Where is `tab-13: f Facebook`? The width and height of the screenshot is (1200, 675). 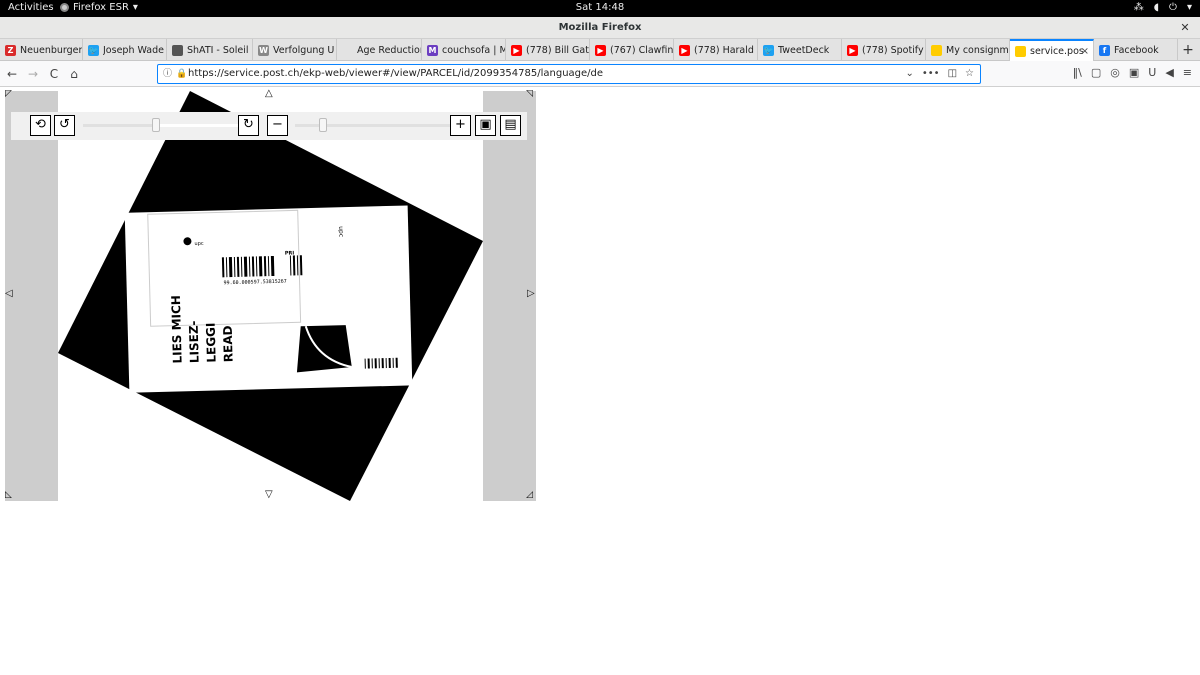 tab-13: f Facebook is located at coordinates (1136, 50).